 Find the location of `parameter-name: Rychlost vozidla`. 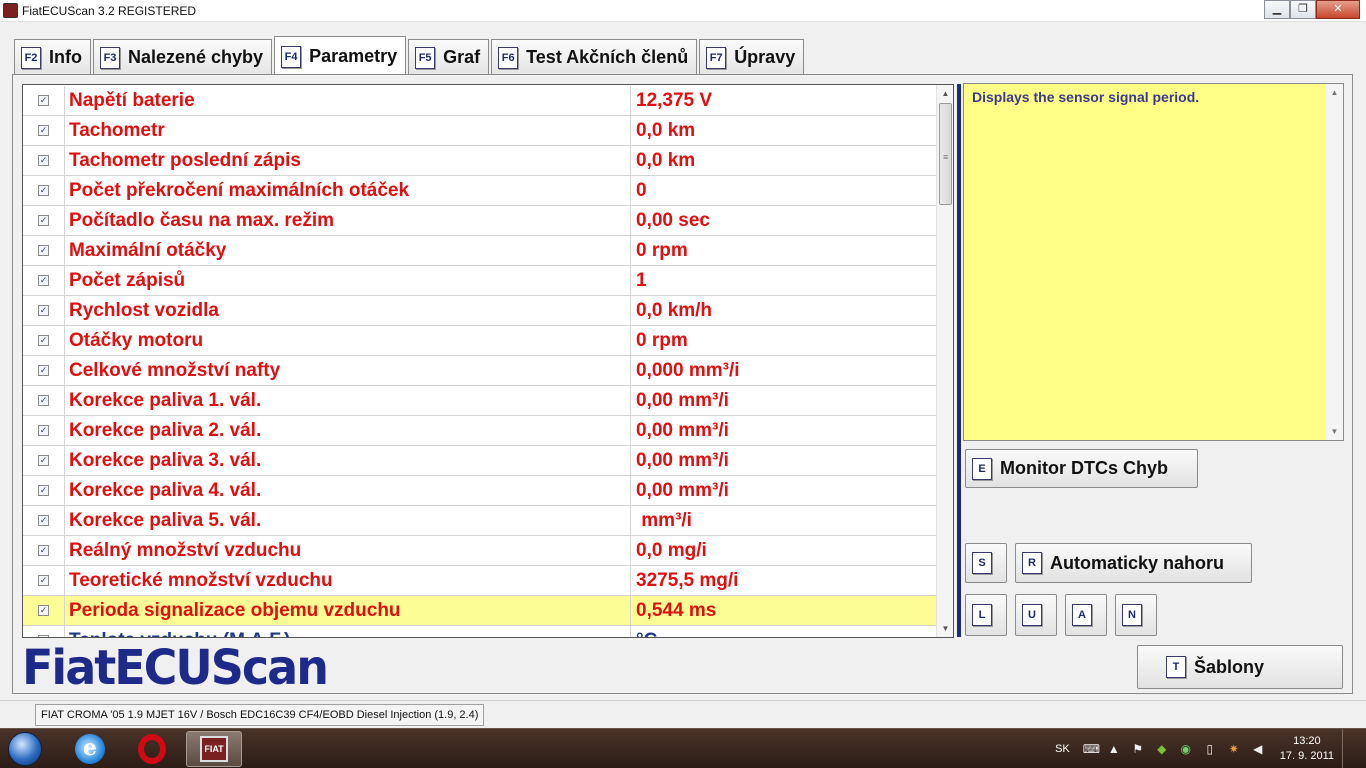

parameter-name: Rychlost vozidla is located at coordinates (348, 310).